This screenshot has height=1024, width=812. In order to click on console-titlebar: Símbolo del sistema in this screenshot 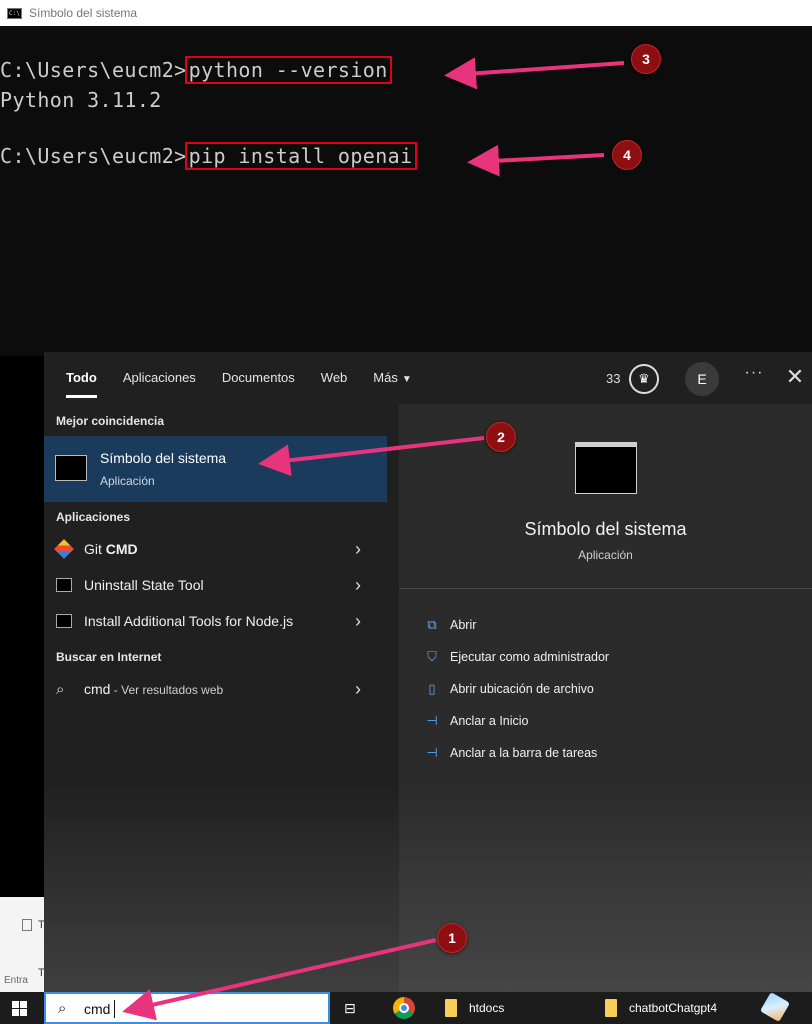, I will do `click(406, 13)`.